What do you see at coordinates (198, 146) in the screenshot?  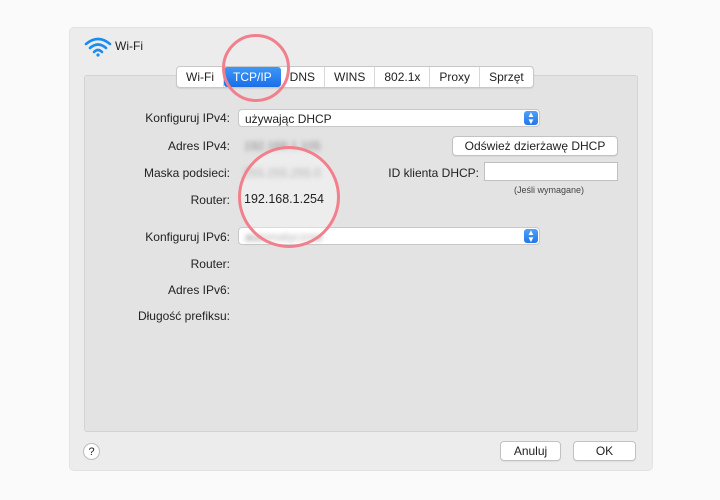 I see `ipv4-address-label: Adres IPv4:` at bounding box center [198, 146].